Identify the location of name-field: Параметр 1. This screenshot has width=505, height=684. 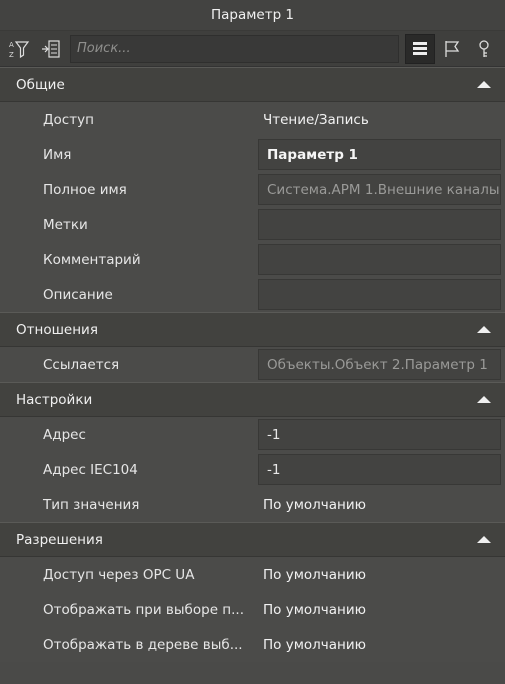
(379, 154).